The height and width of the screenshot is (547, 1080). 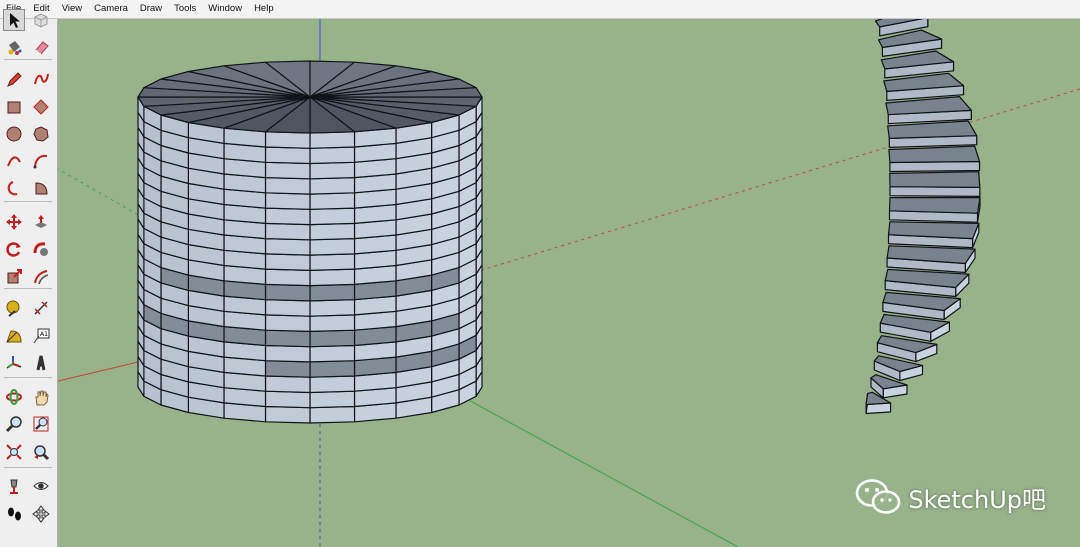 What do you see at coordinates (151, 9) in the screenshot?
I see `menu-draw: Draw` at bounding box center [151, 9].